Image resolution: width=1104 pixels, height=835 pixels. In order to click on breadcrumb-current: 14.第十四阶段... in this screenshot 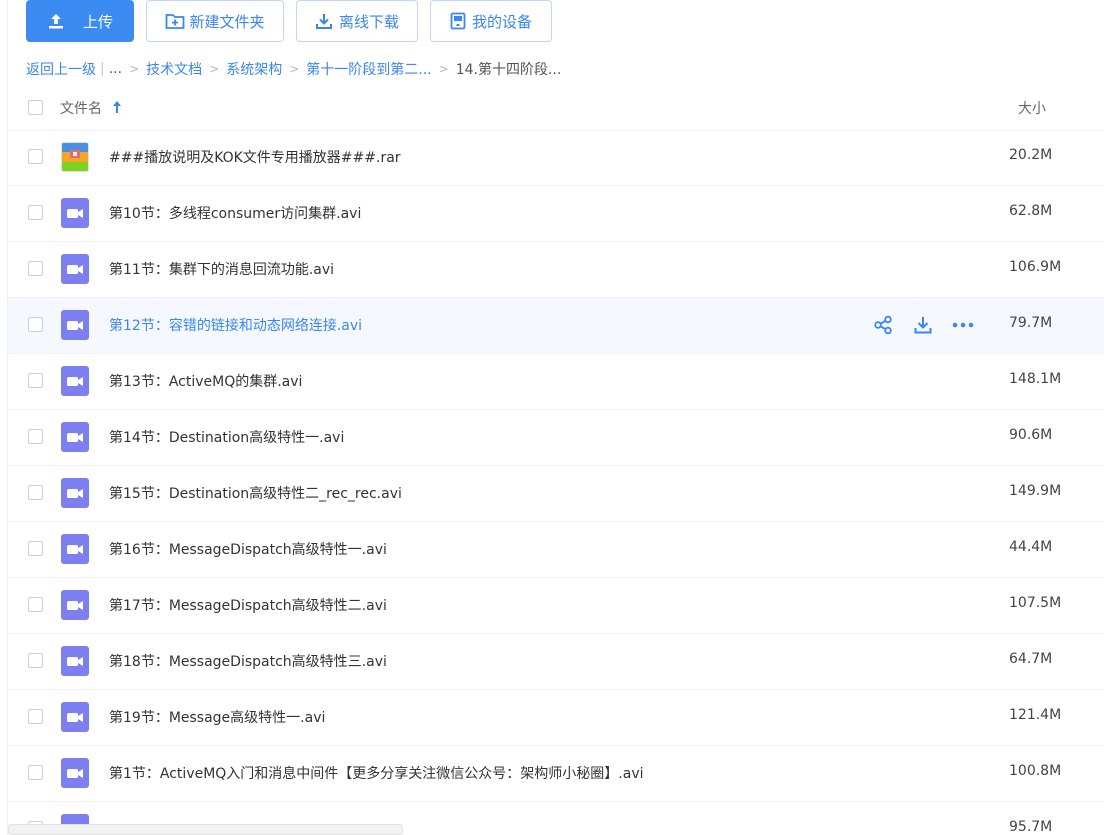, I will do `click(508, 70)`.